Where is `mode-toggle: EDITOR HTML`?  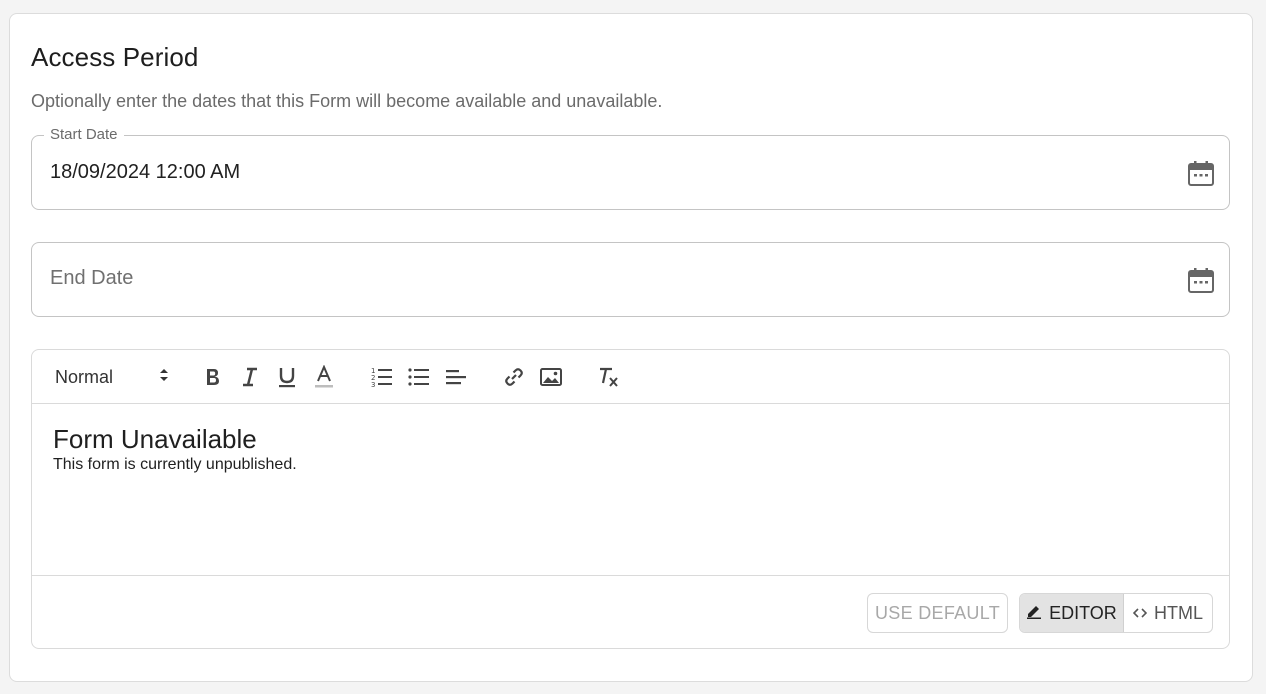
mode-toggle: EDITOR HTML is located at coordinates (1116, 613).